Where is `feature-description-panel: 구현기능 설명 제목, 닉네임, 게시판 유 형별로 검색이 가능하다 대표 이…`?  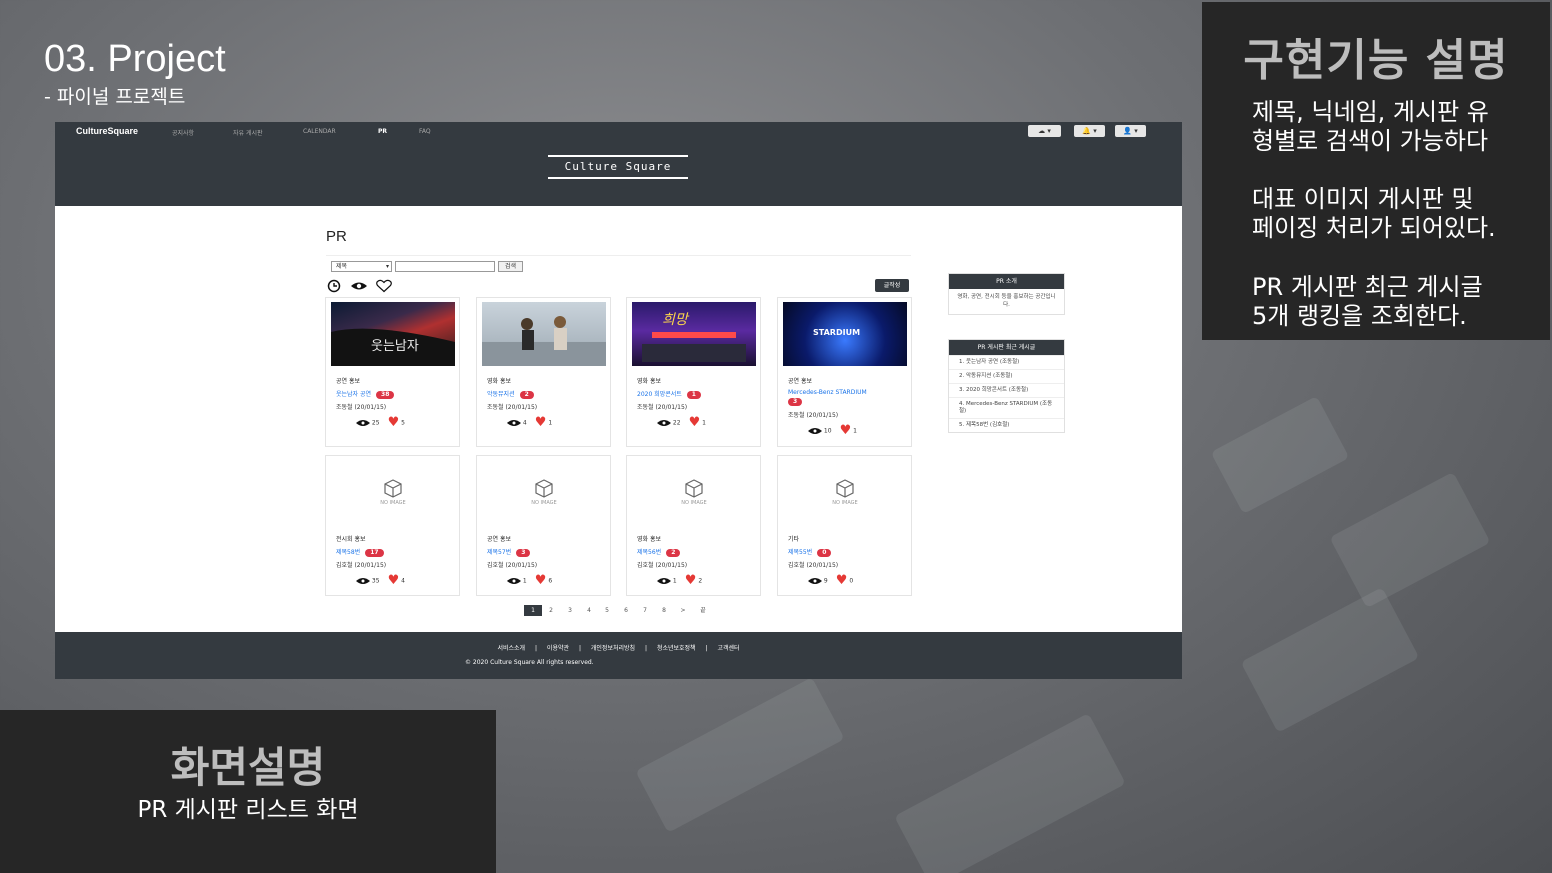 feature-description-panel: 구현기능 설명 제목, 닉네임, 게시판 유 형별로 검색이 가능하다 대표 이… is located at coordinates (1376, 171).